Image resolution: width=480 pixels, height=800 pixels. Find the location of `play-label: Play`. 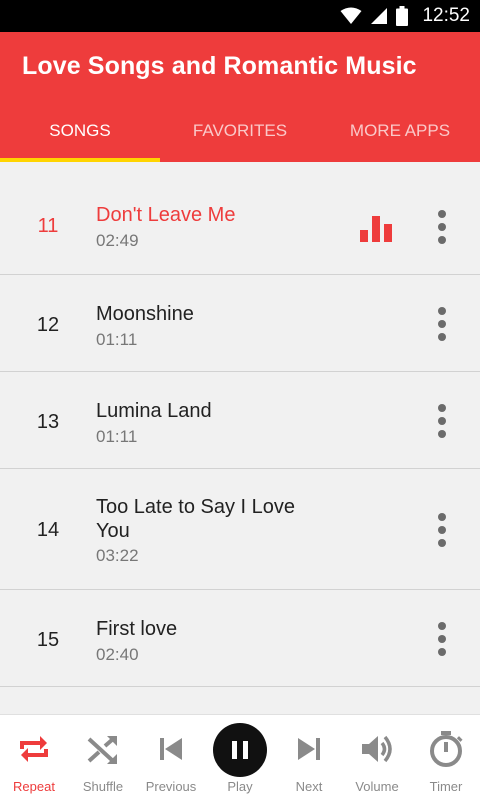

play-label: Play is located at coordinates (240, 786).